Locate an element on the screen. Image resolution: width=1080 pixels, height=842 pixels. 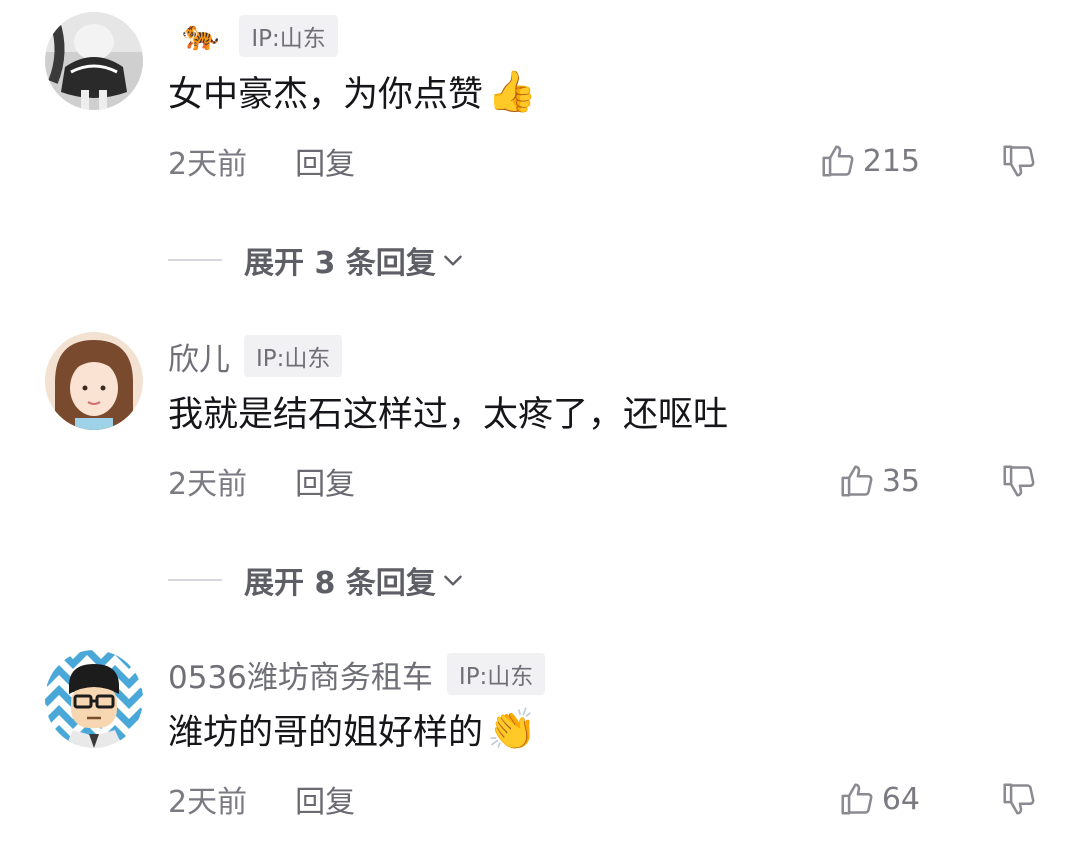
like-count: 64 is located at coordinates (900, 799).